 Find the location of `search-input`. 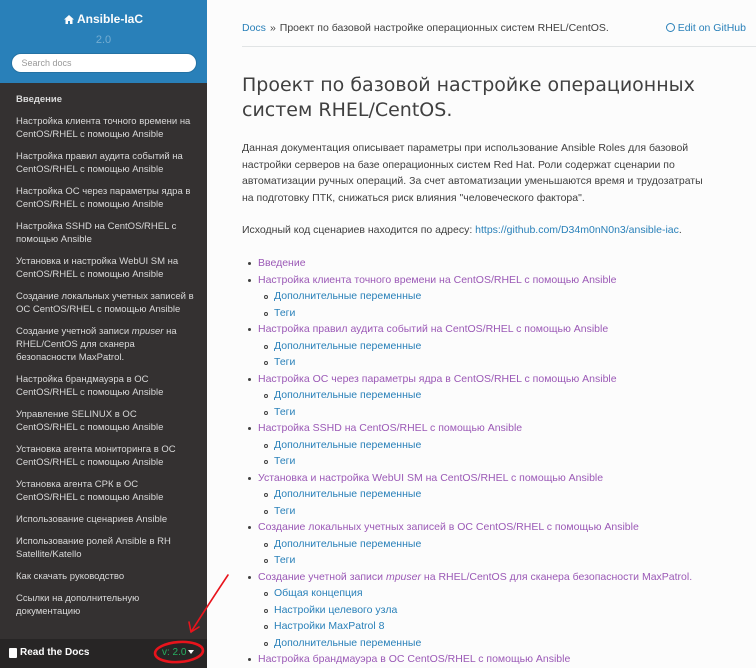

search-input is located at coordinates (103, 63).